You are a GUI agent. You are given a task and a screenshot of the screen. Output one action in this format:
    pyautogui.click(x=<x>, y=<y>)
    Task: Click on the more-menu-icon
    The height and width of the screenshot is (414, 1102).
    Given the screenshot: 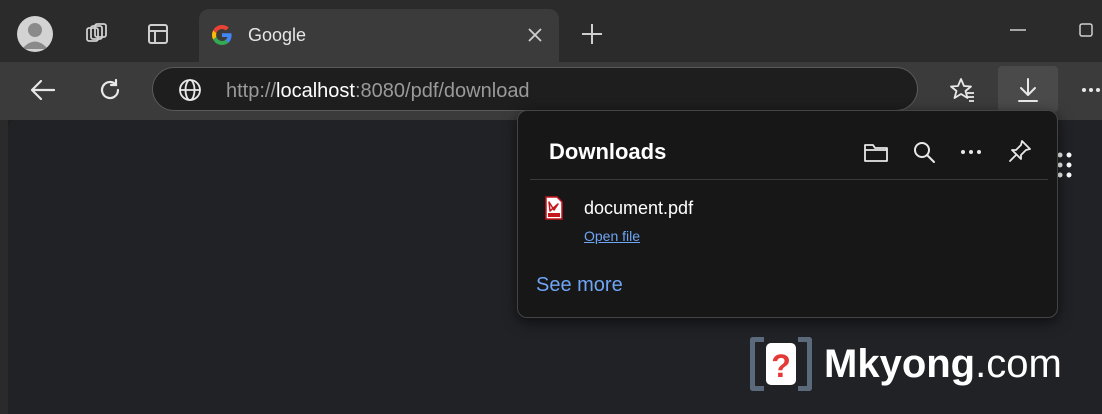 What is the action you would take?
    pyautogui.click(x=1091, y=90)
    